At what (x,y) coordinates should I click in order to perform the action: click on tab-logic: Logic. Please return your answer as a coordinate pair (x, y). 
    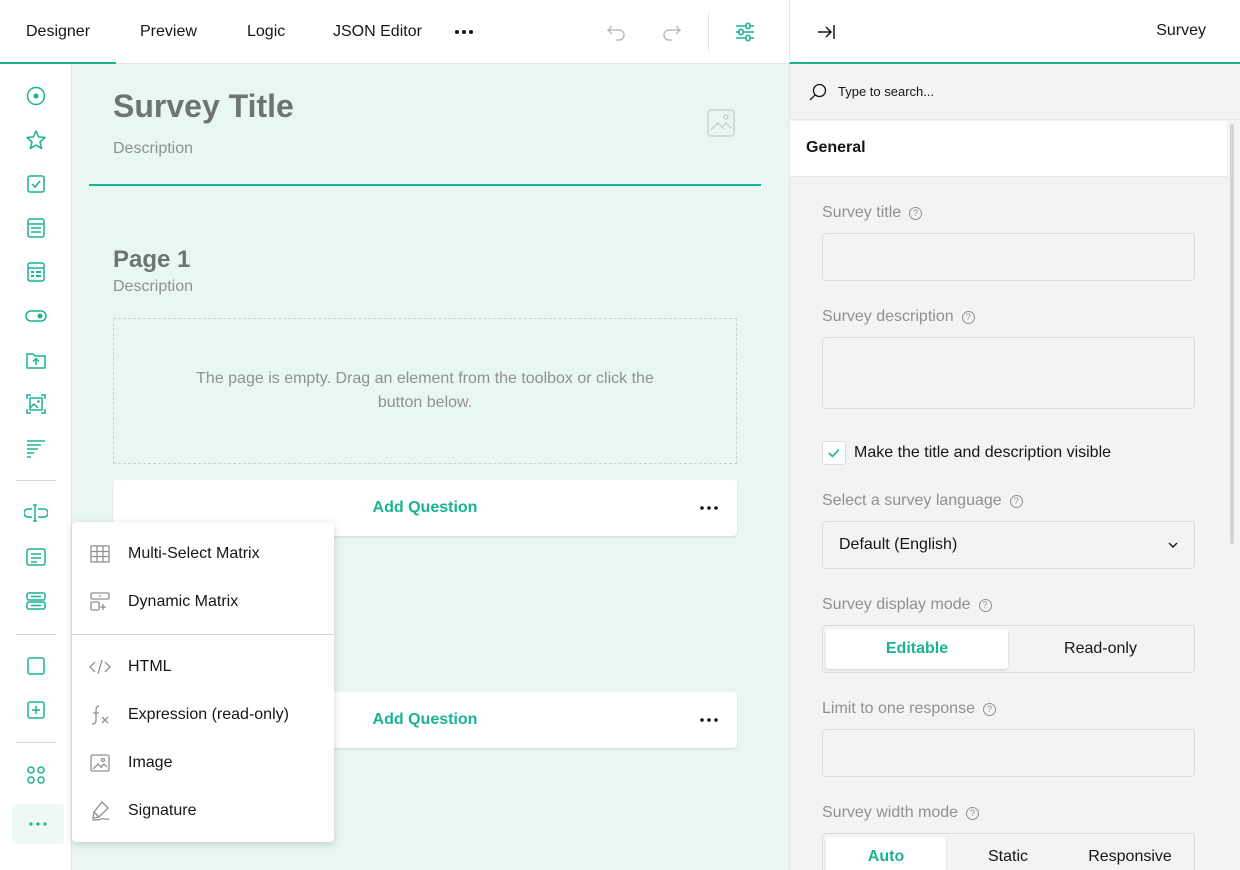
    Looking at the image, I should click on (266, 32).